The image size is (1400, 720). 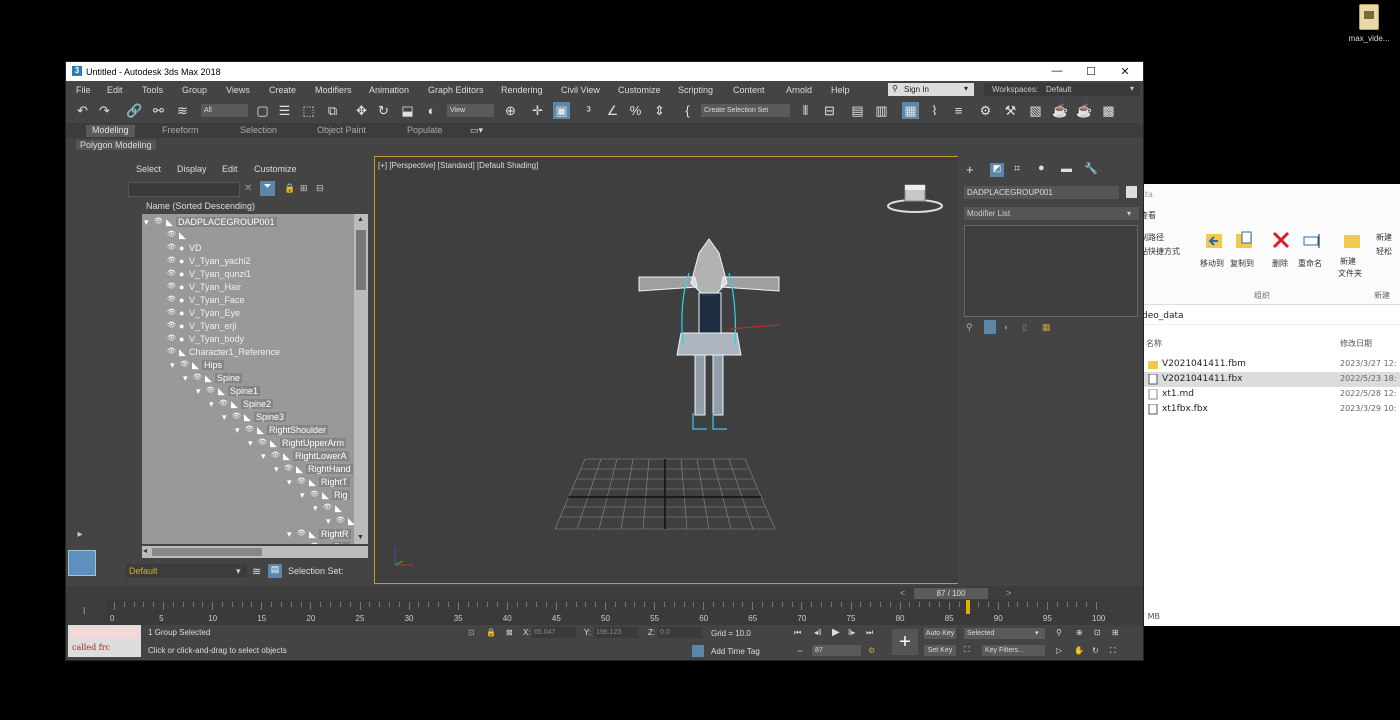 What do you see at coordinates (255, 248) in the screenshot?
I see `scene-tree-row: 👁 ● VD` at bounding box center [255, 248].